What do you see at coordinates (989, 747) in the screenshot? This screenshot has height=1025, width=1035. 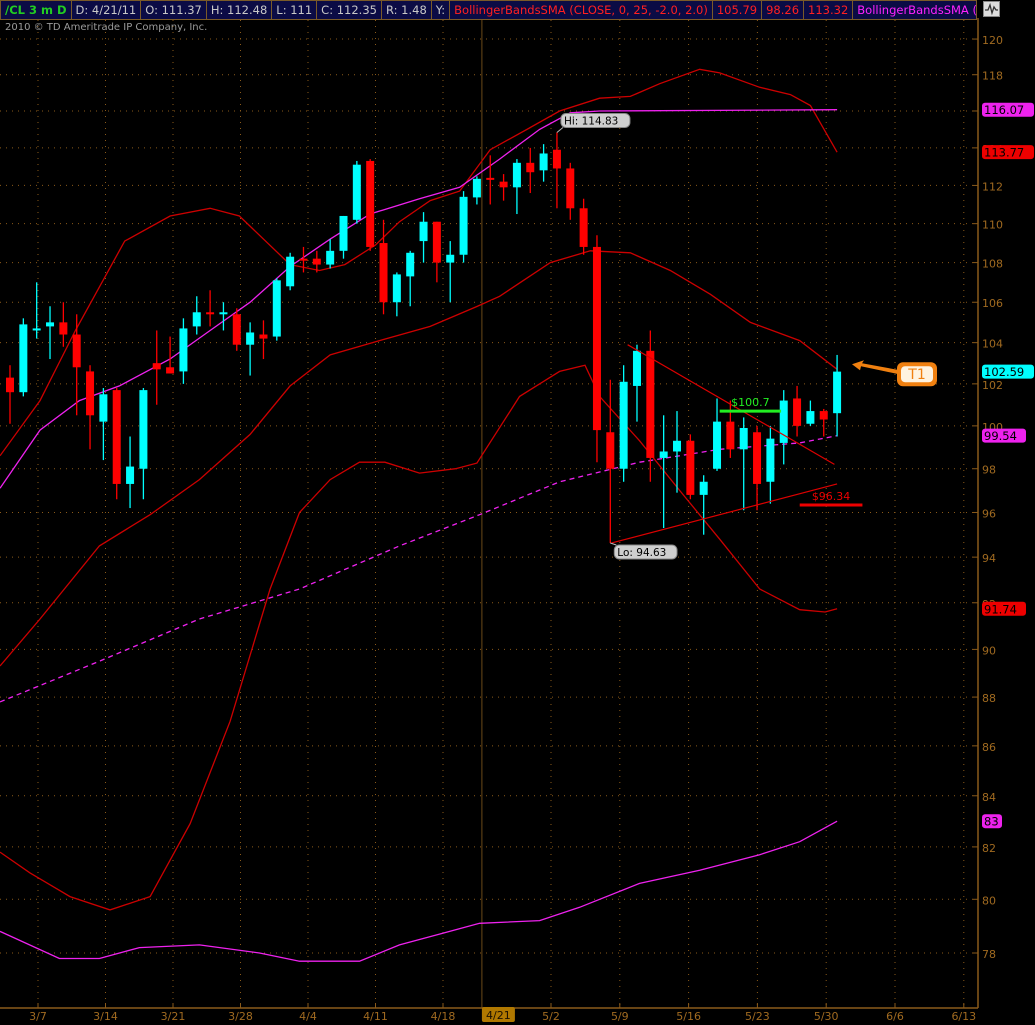 I see `y-tick-label: 86` at bounding box center [989, 747].